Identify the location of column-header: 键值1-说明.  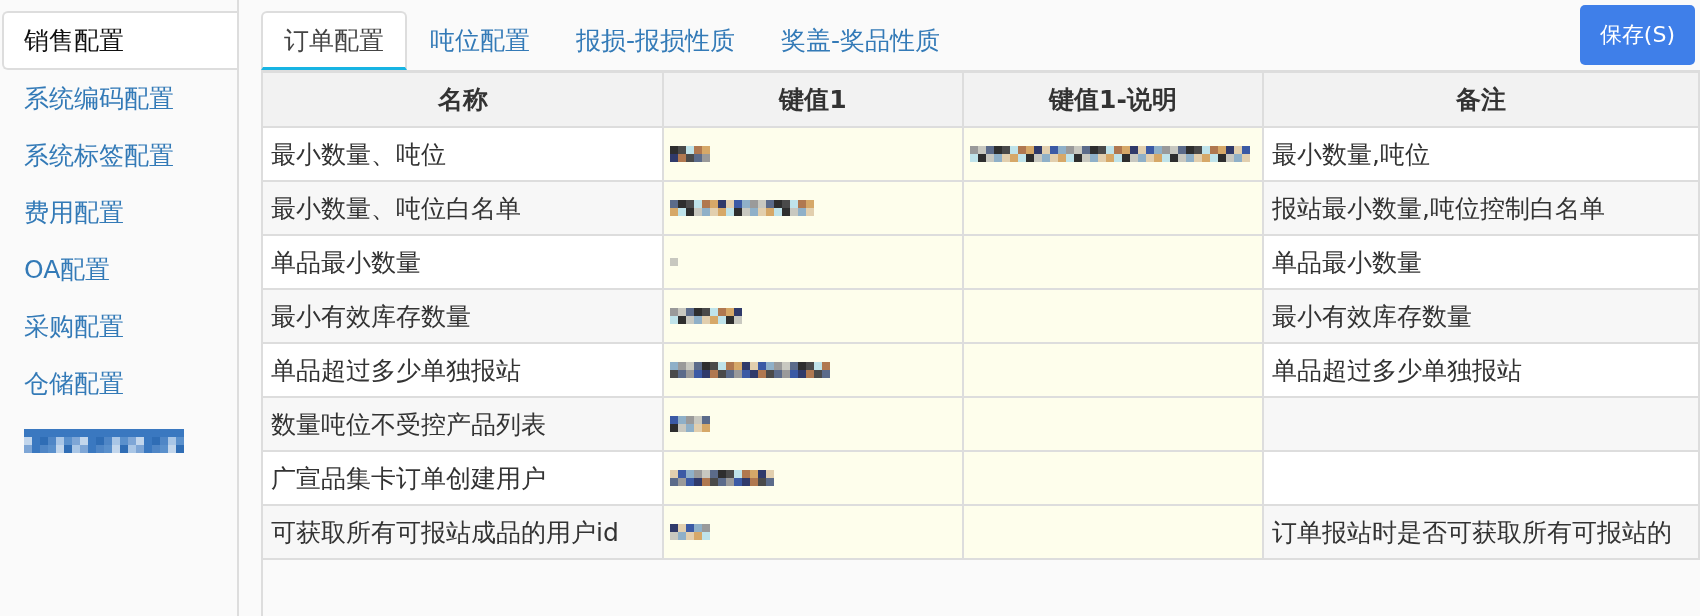
(1113, 100).